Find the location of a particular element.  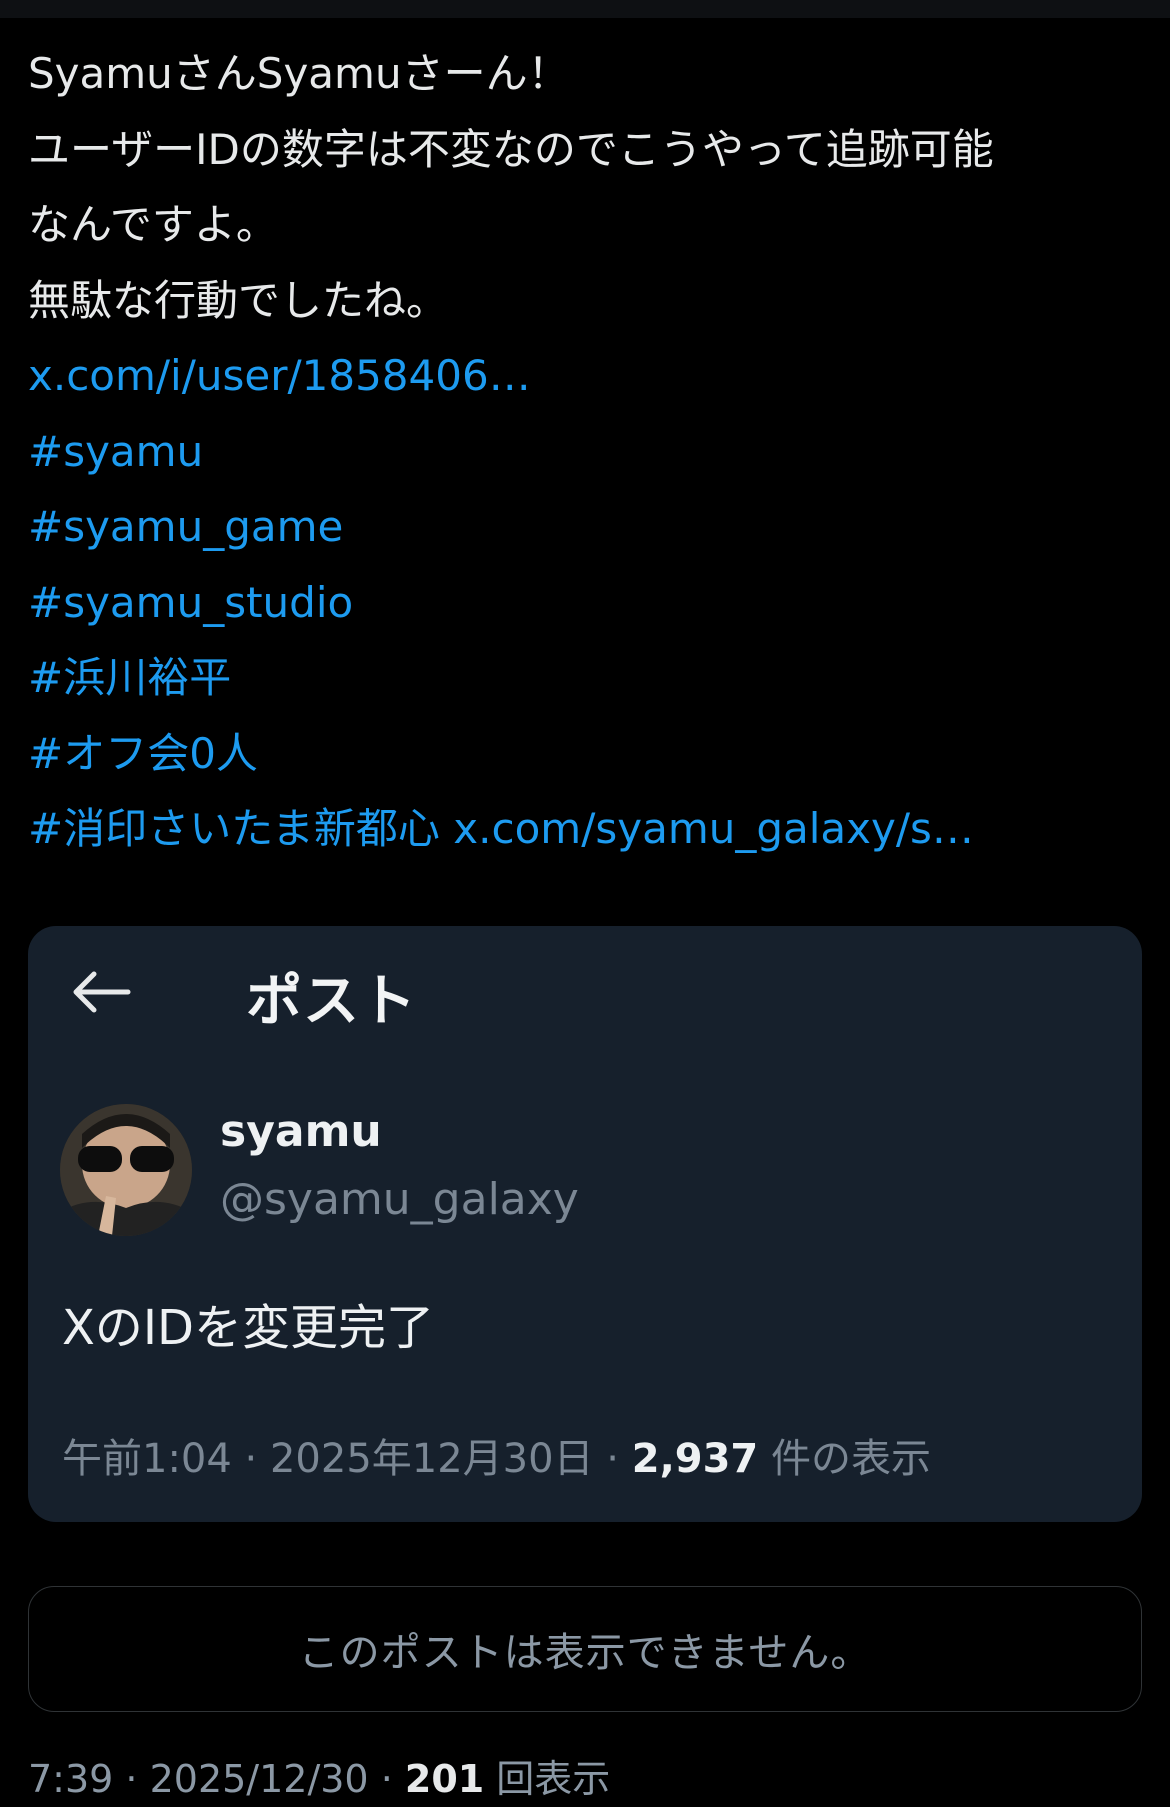

quoted-post-views-suffix: 件の表示 is located at coordinates (844, 1459).